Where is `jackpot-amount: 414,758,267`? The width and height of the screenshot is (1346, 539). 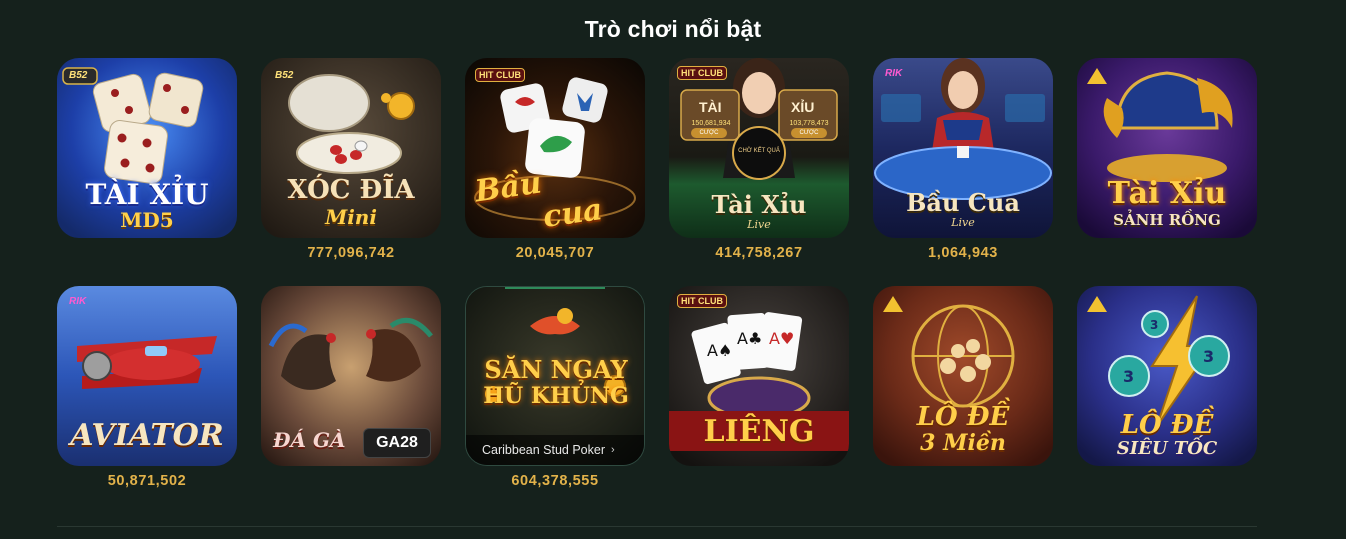
jackpot-amount: 414,758,267 is located at coordinates (759, 253).